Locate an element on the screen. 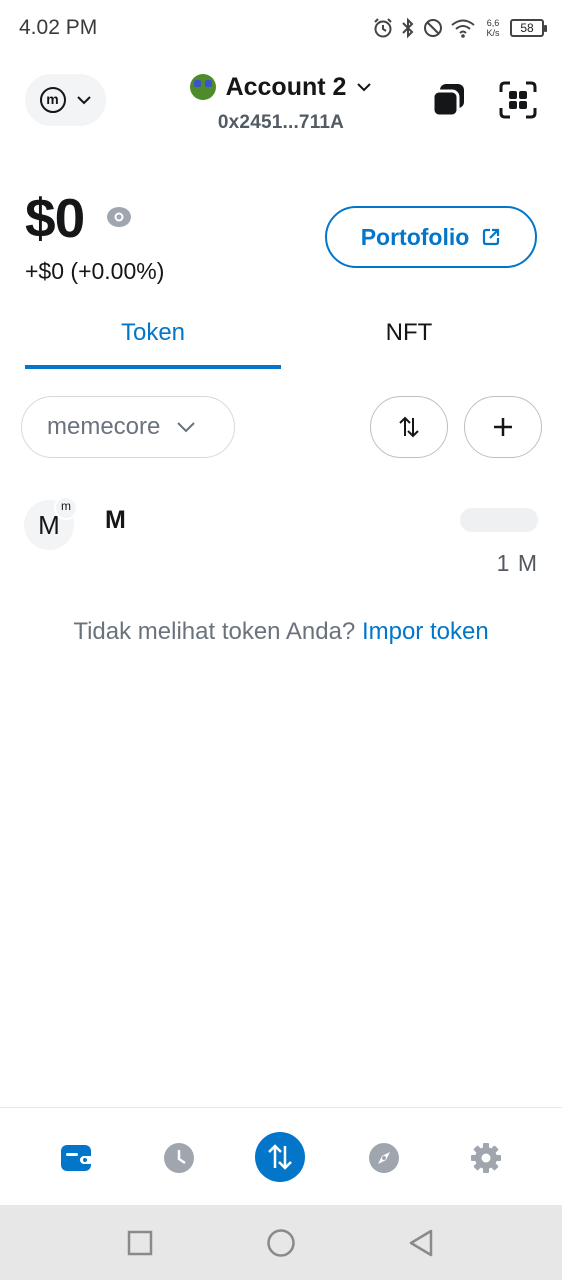  status-time: 4.02 PM is located at coordinates (58, 27).